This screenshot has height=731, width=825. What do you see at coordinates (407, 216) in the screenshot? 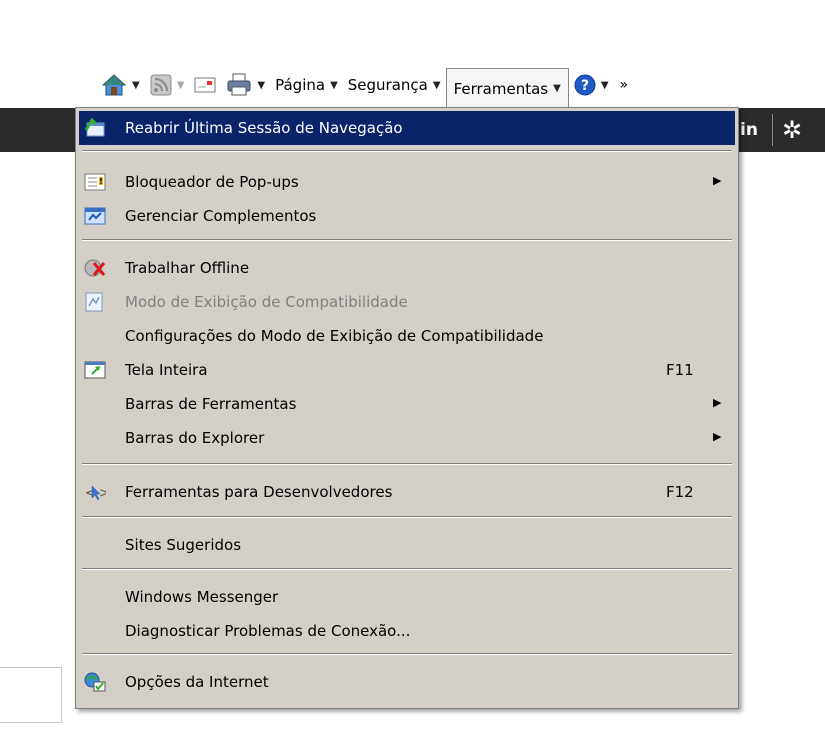
I see `menu-item-manage-addons: Gerenciar Complementos` at bounding box center [407, 216].